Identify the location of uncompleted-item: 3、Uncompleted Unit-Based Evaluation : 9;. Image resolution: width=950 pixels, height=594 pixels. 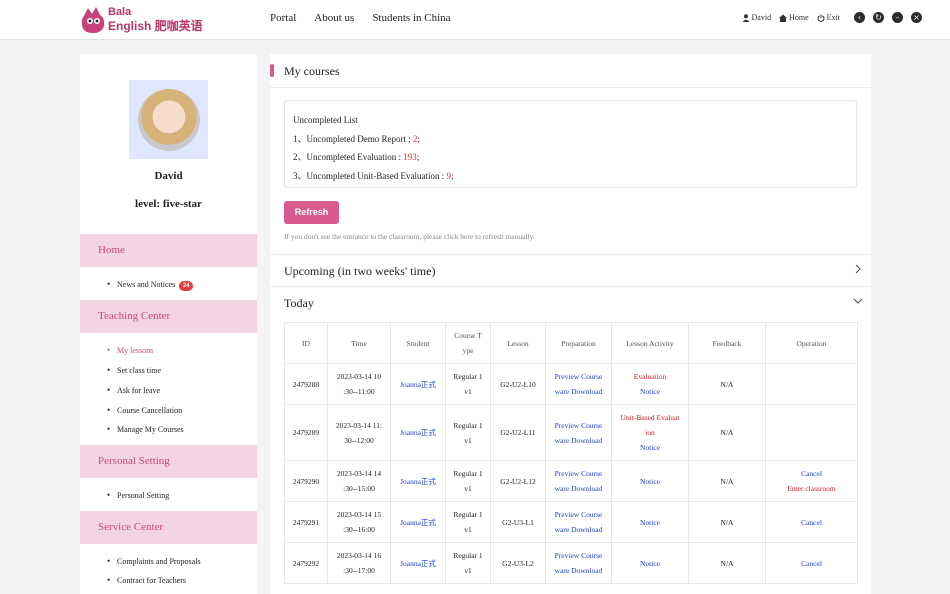
(570, 176).